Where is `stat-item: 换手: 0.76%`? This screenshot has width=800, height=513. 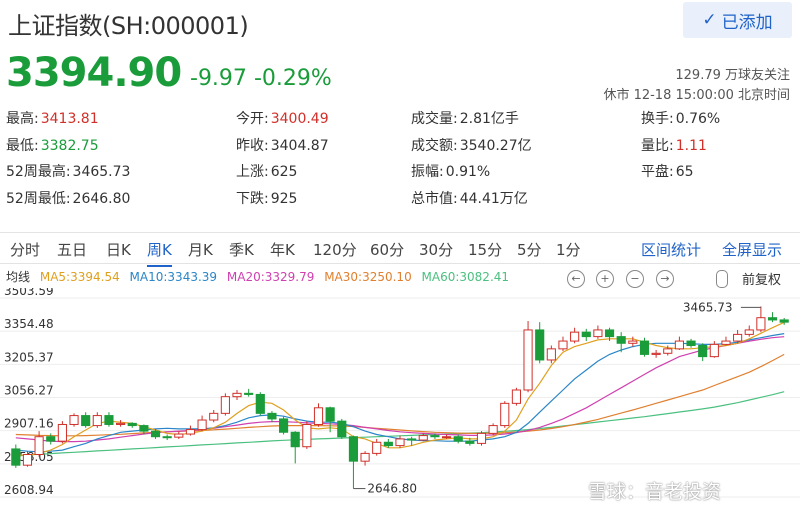
stat-item: 换手: 0.76% is located at coordinates (680, 118).